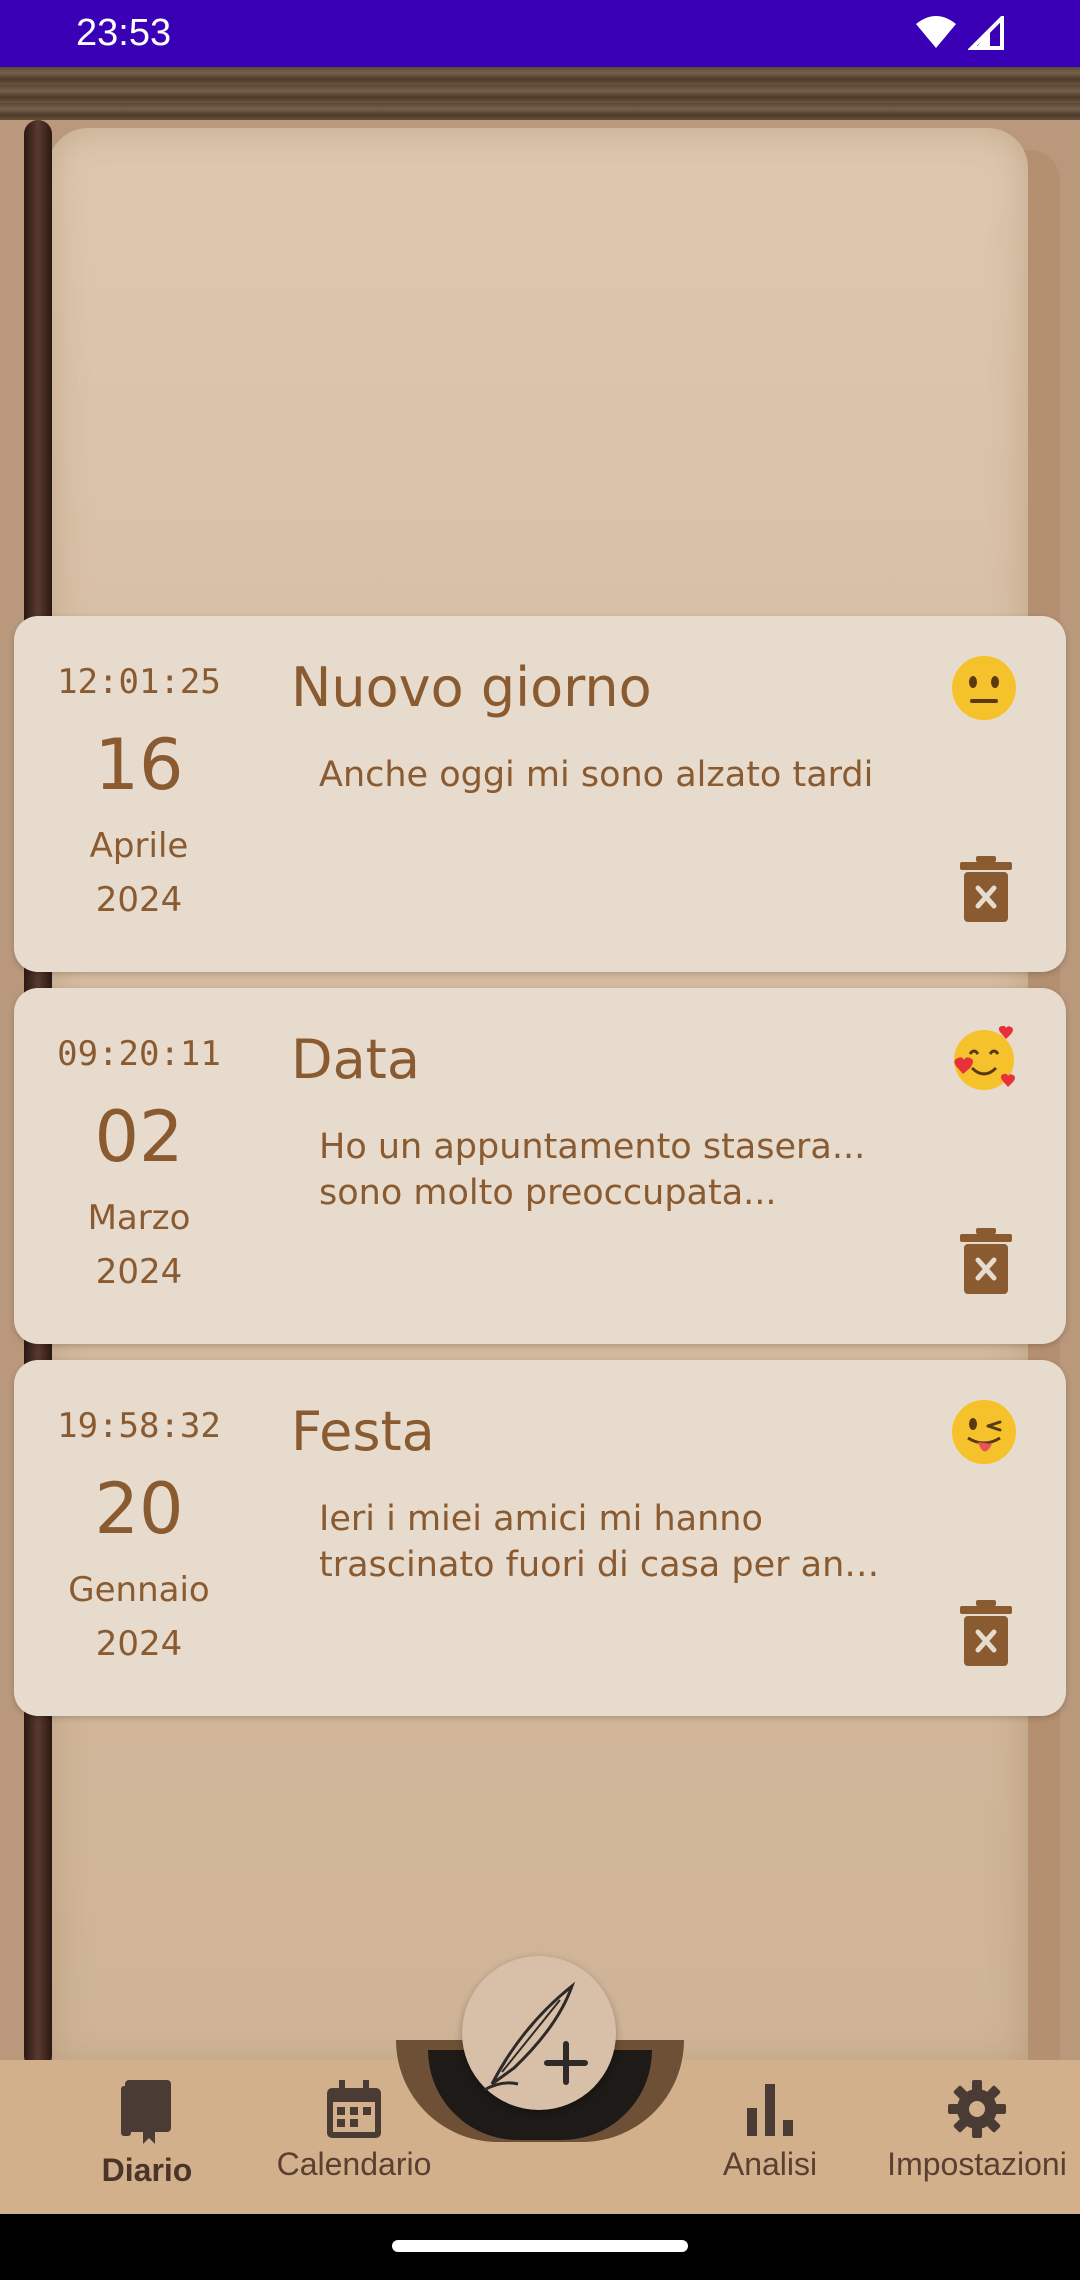 This screenshot has width=1080, height=2280. What do you see at coordinates (354, 2164) in the screenshot?
I see `nav-label: Calendario` at bounding box center [354, 2164].